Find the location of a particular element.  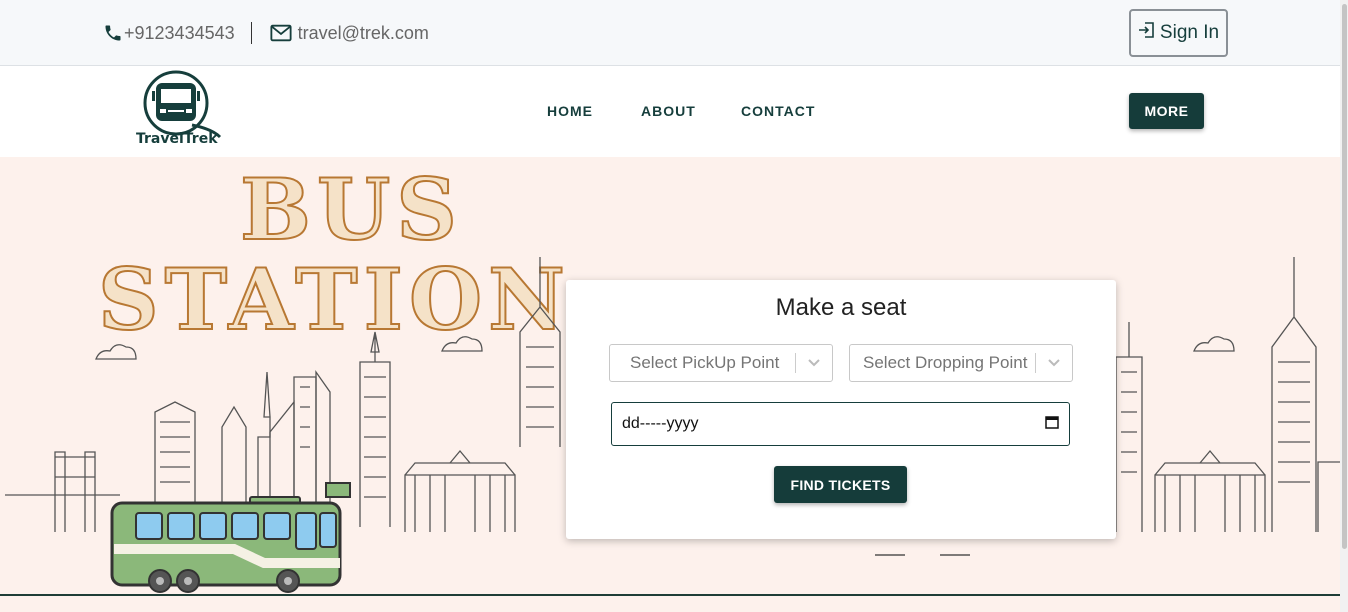

divider is located at coordinates (251, 33).